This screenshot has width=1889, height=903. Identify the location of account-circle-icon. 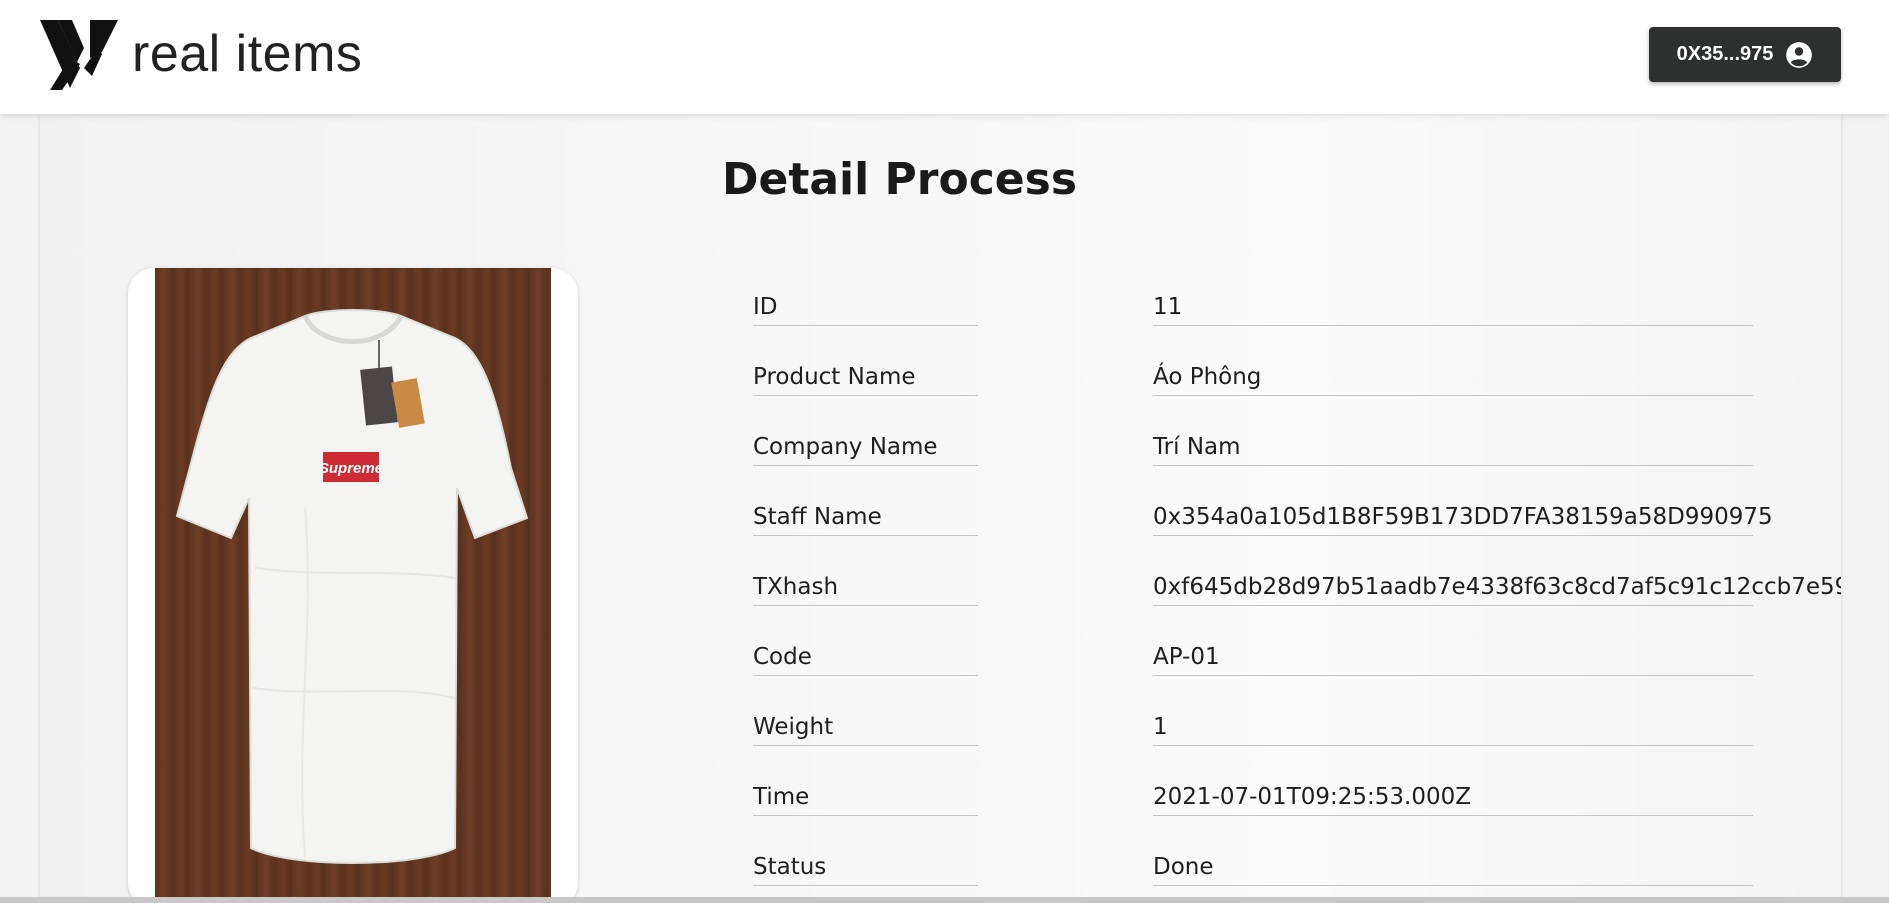
(1799, 54).